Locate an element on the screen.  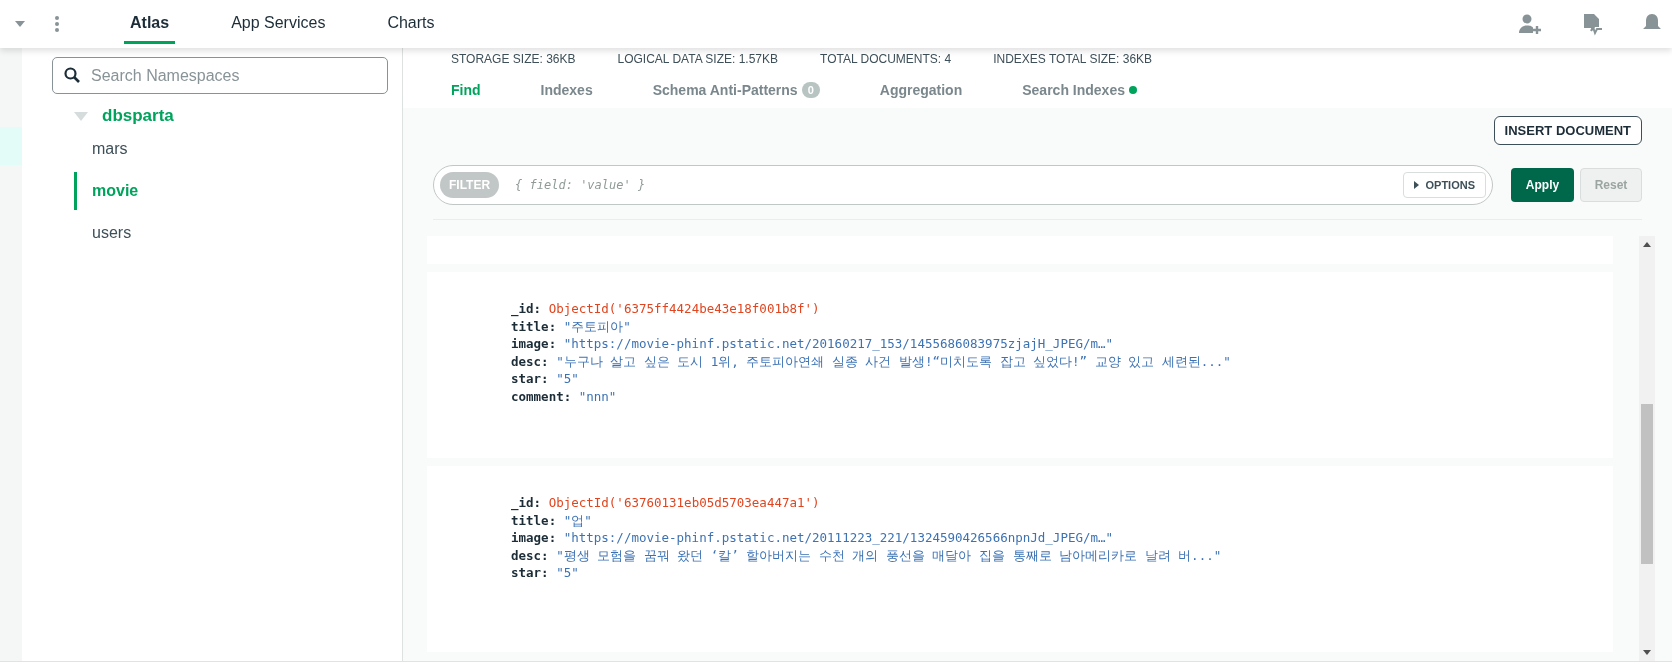
add-user-icon is located at coordinates (1530, 24).